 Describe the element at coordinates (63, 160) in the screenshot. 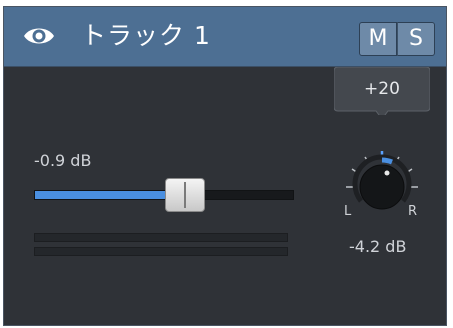

I see `volume-value: -0.9 dB` at that location.